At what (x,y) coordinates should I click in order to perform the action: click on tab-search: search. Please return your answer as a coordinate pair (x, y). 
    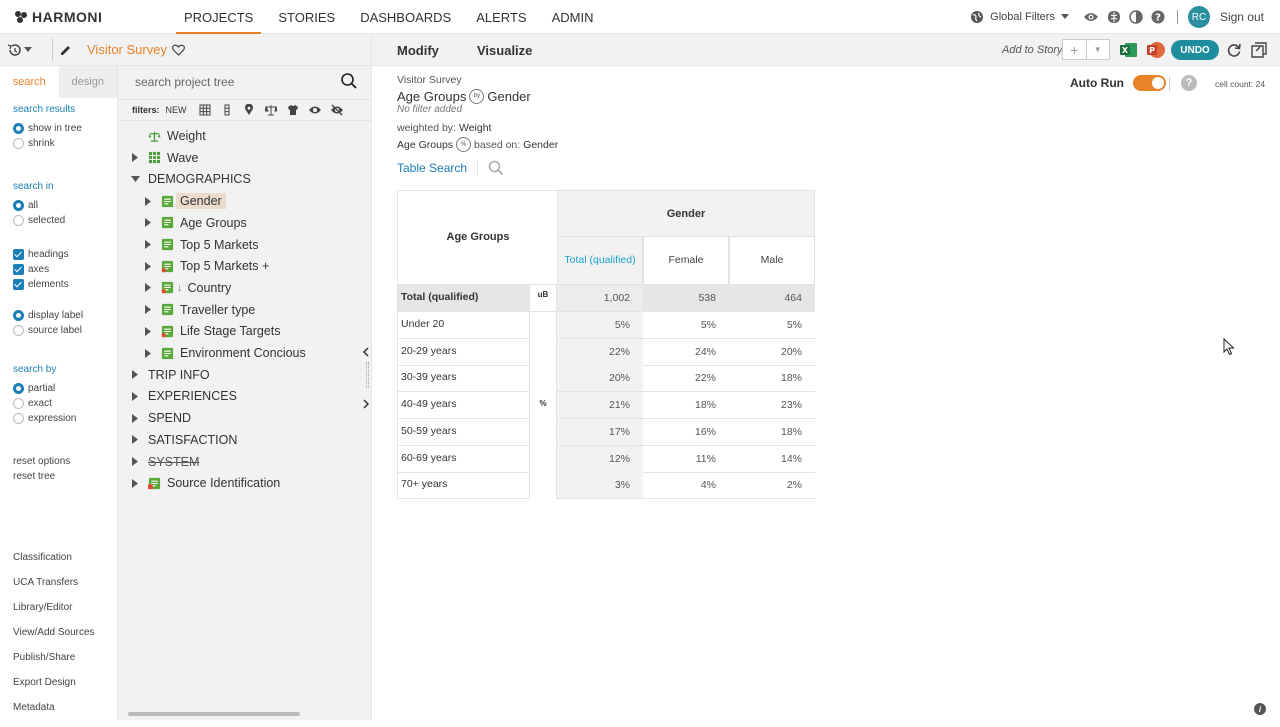
    Looking at the image, I should click on (29, 82).